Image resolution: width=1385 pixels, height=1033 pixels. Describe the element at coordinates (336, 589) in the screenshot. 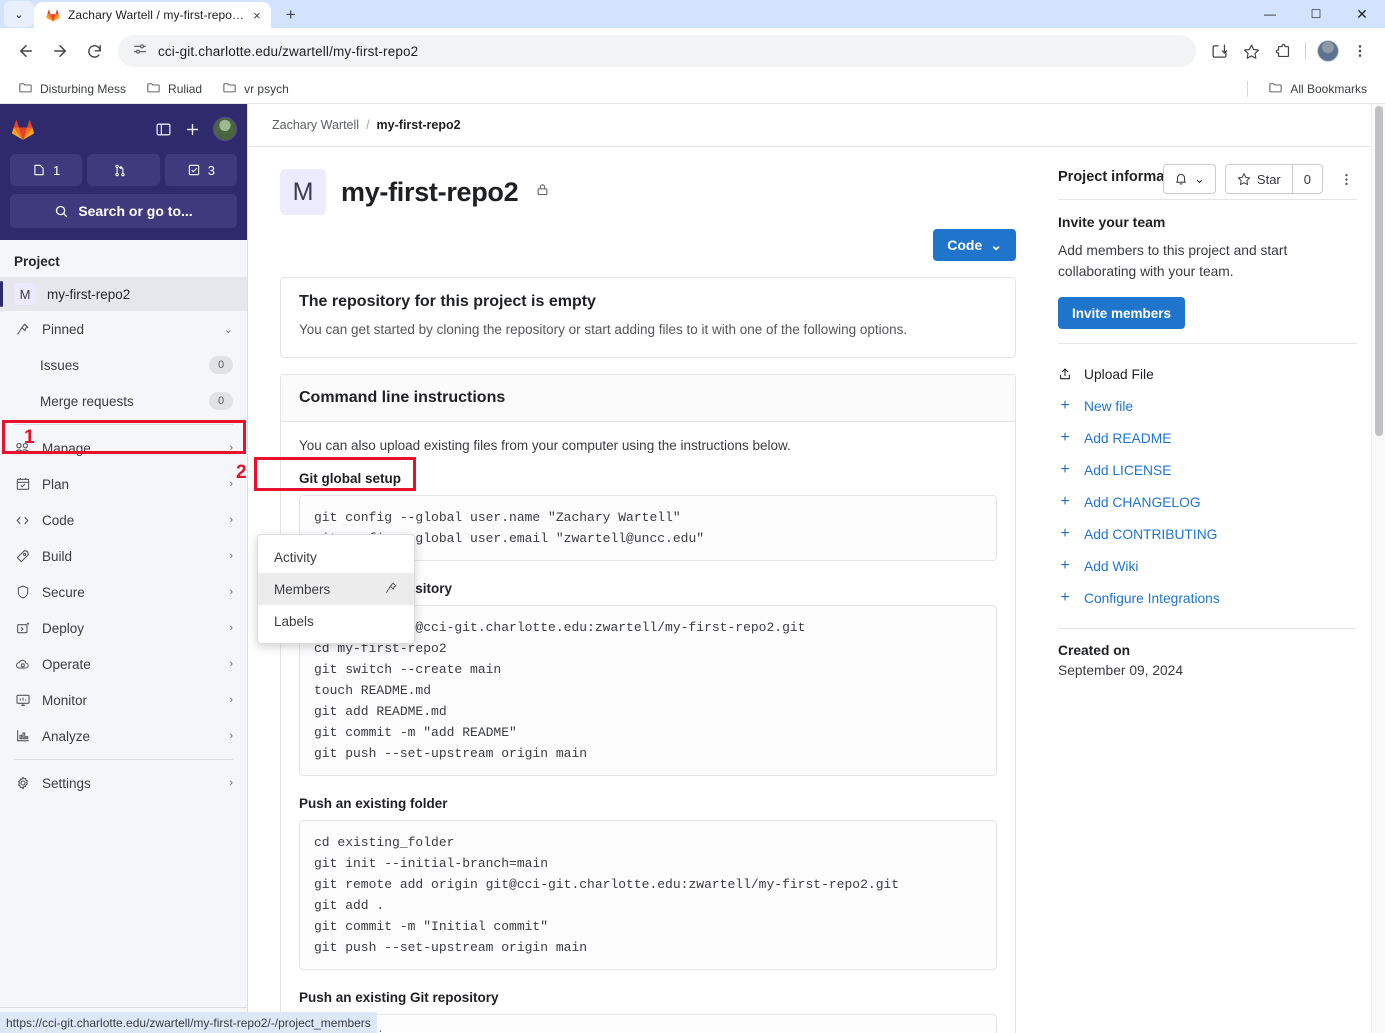

I see `menu-item-members: Members` at that location.